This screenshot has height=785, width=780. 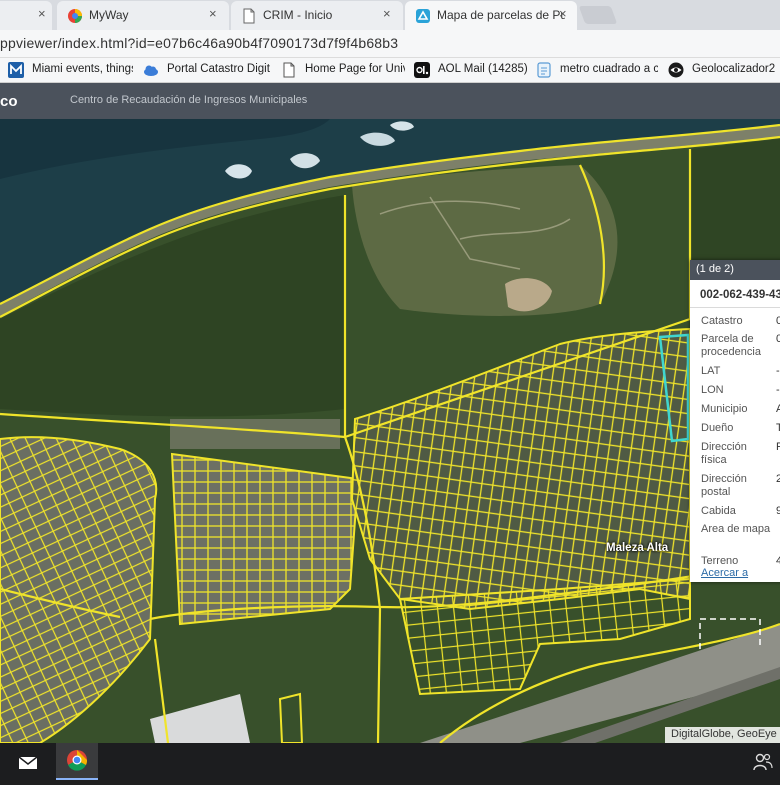 I want to click on chrome-icon, so click(x=77, y=760).